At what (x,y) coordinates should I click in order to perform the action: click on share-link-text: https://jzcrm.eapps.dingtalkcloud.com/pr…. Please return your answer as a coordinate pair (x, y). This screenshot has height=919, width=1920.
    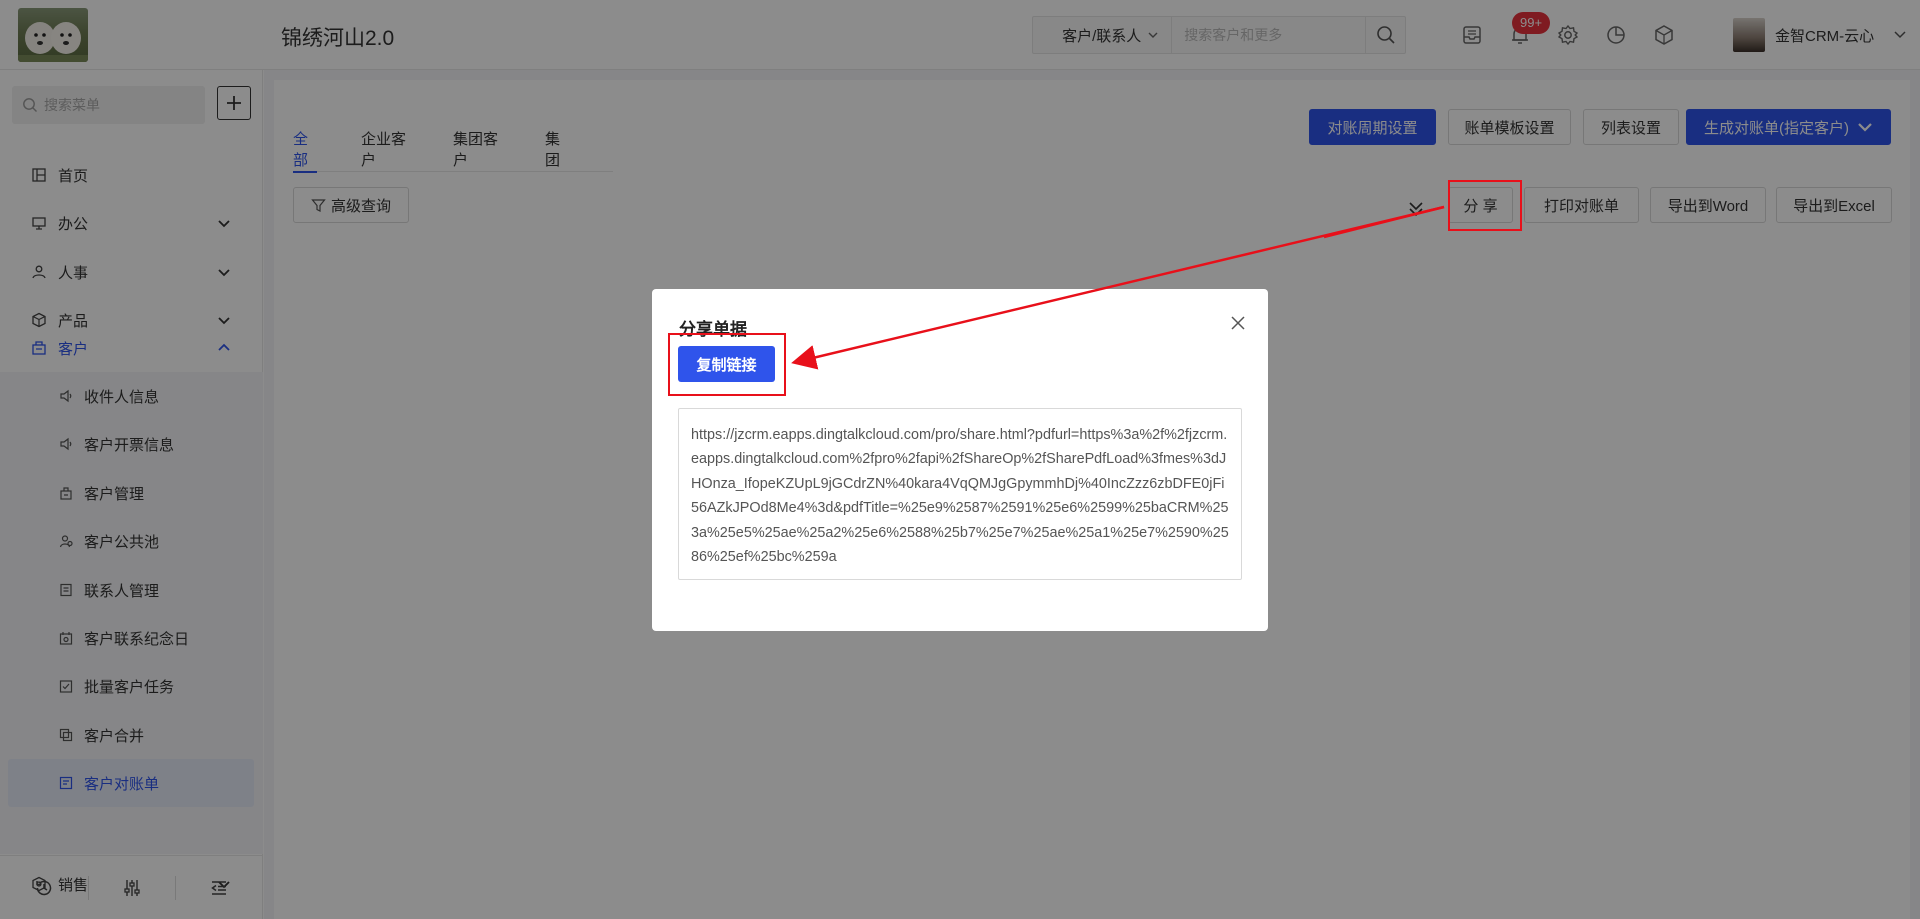
    Looking at the image, I should click on (960, 494).